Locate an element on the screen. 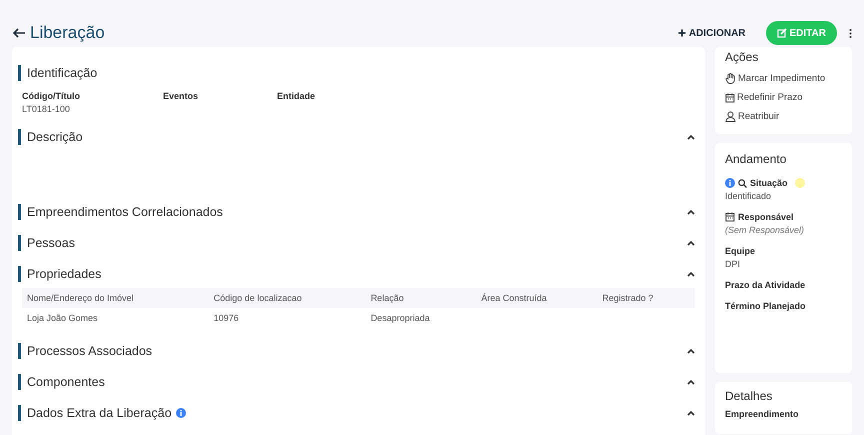  field-value: DPI is located at coordinates (733, 264).